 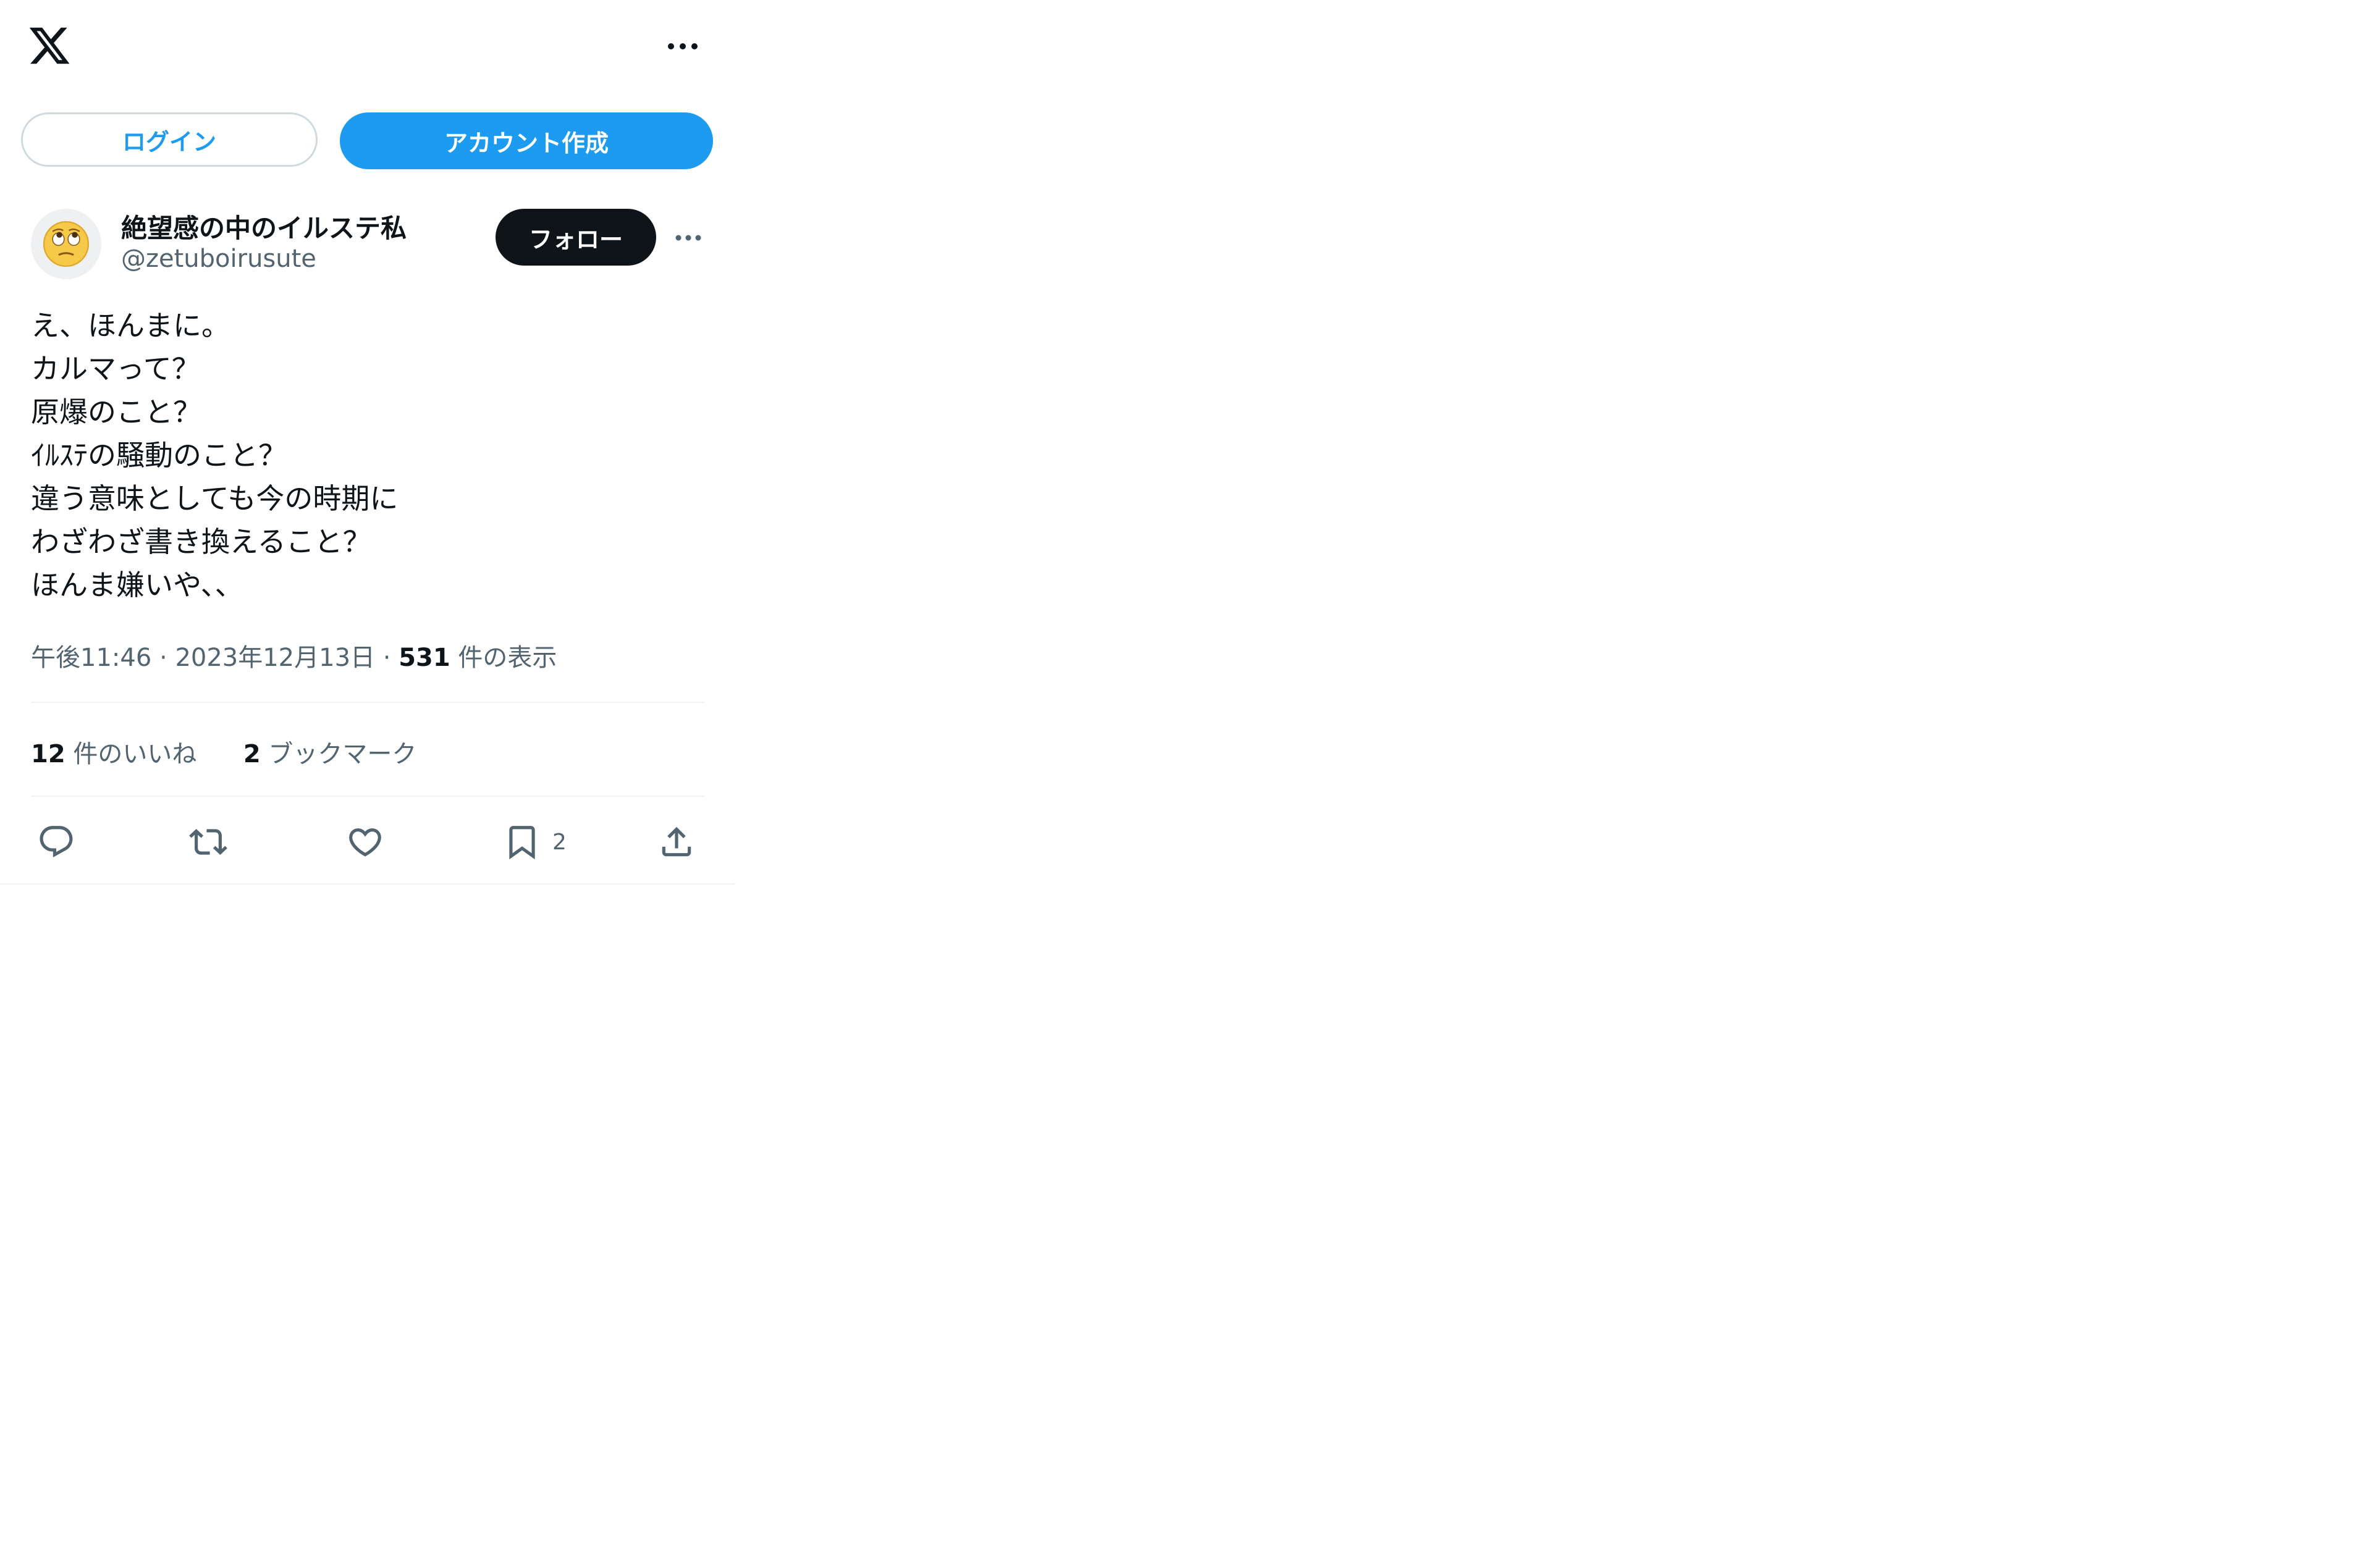 What do you see at coordinates (367, 49) in the screenshot?
I see `top-bar` at bounding box center [367, 49].